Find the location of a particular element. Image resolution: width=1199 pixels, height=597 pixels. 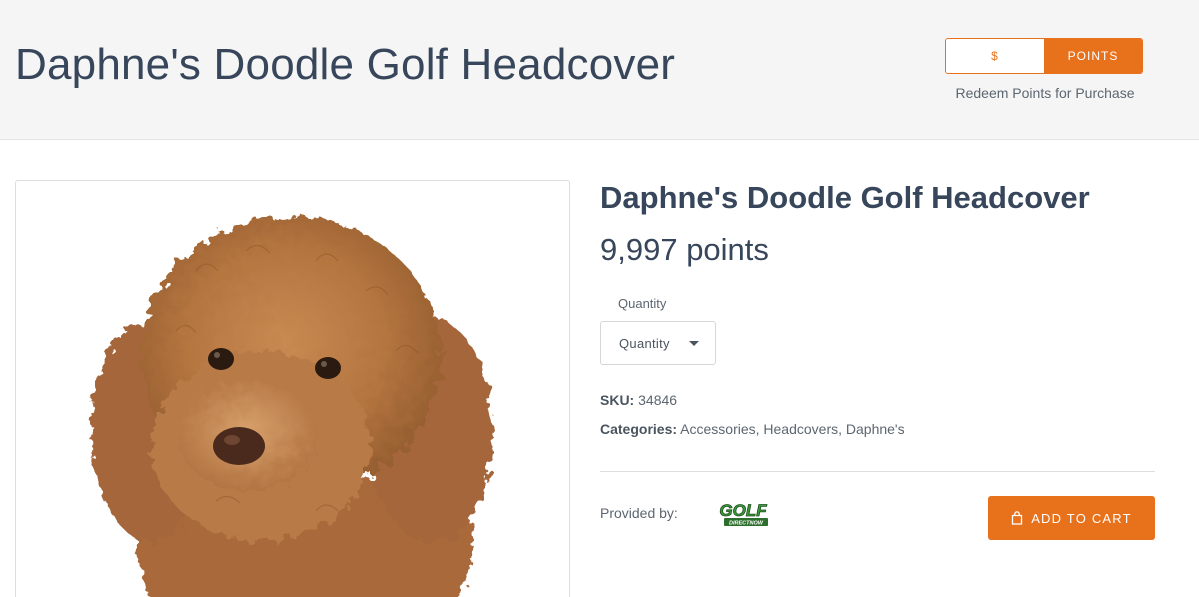

categories-label: Categories: is located at coordinates (639, 429).